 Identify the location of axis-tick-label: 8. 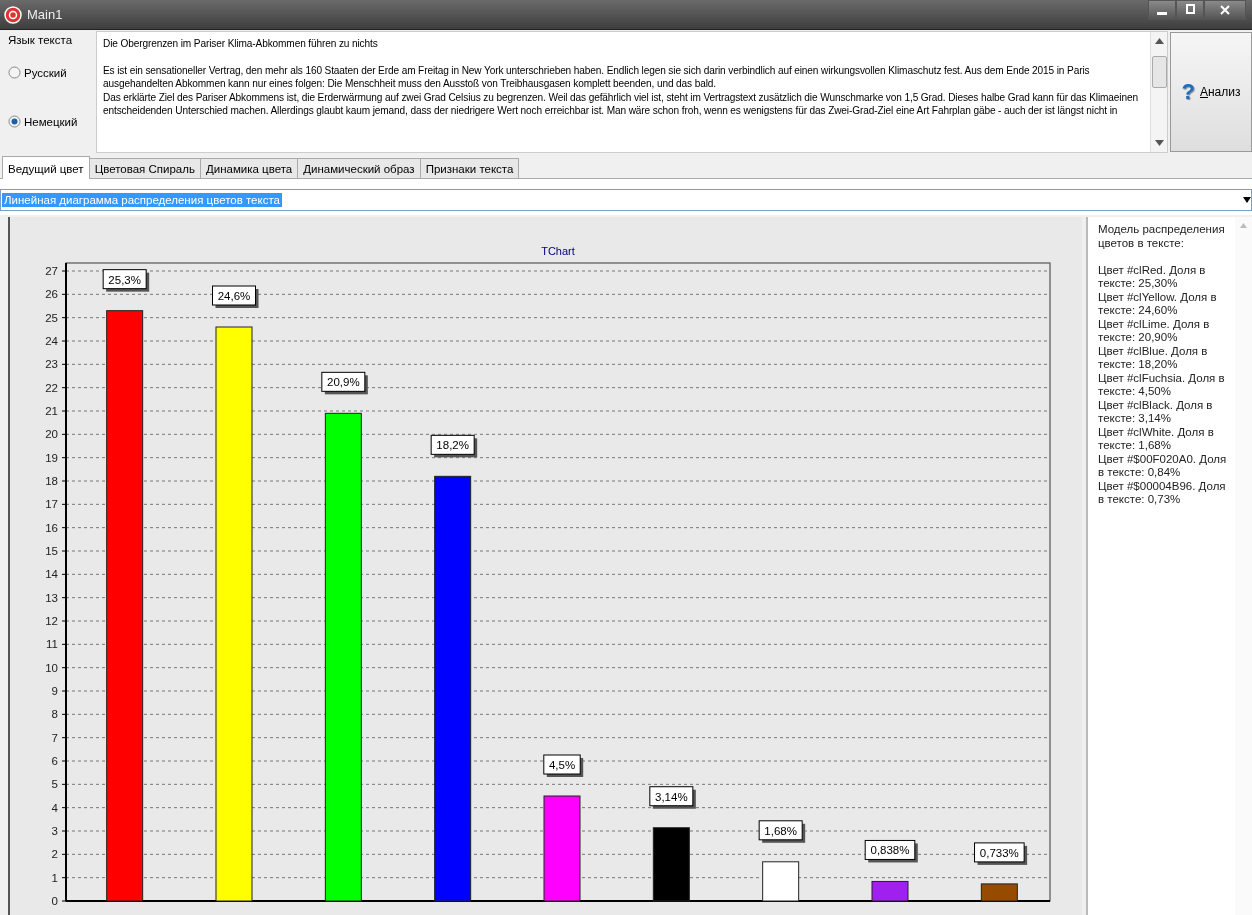
(54, 714).